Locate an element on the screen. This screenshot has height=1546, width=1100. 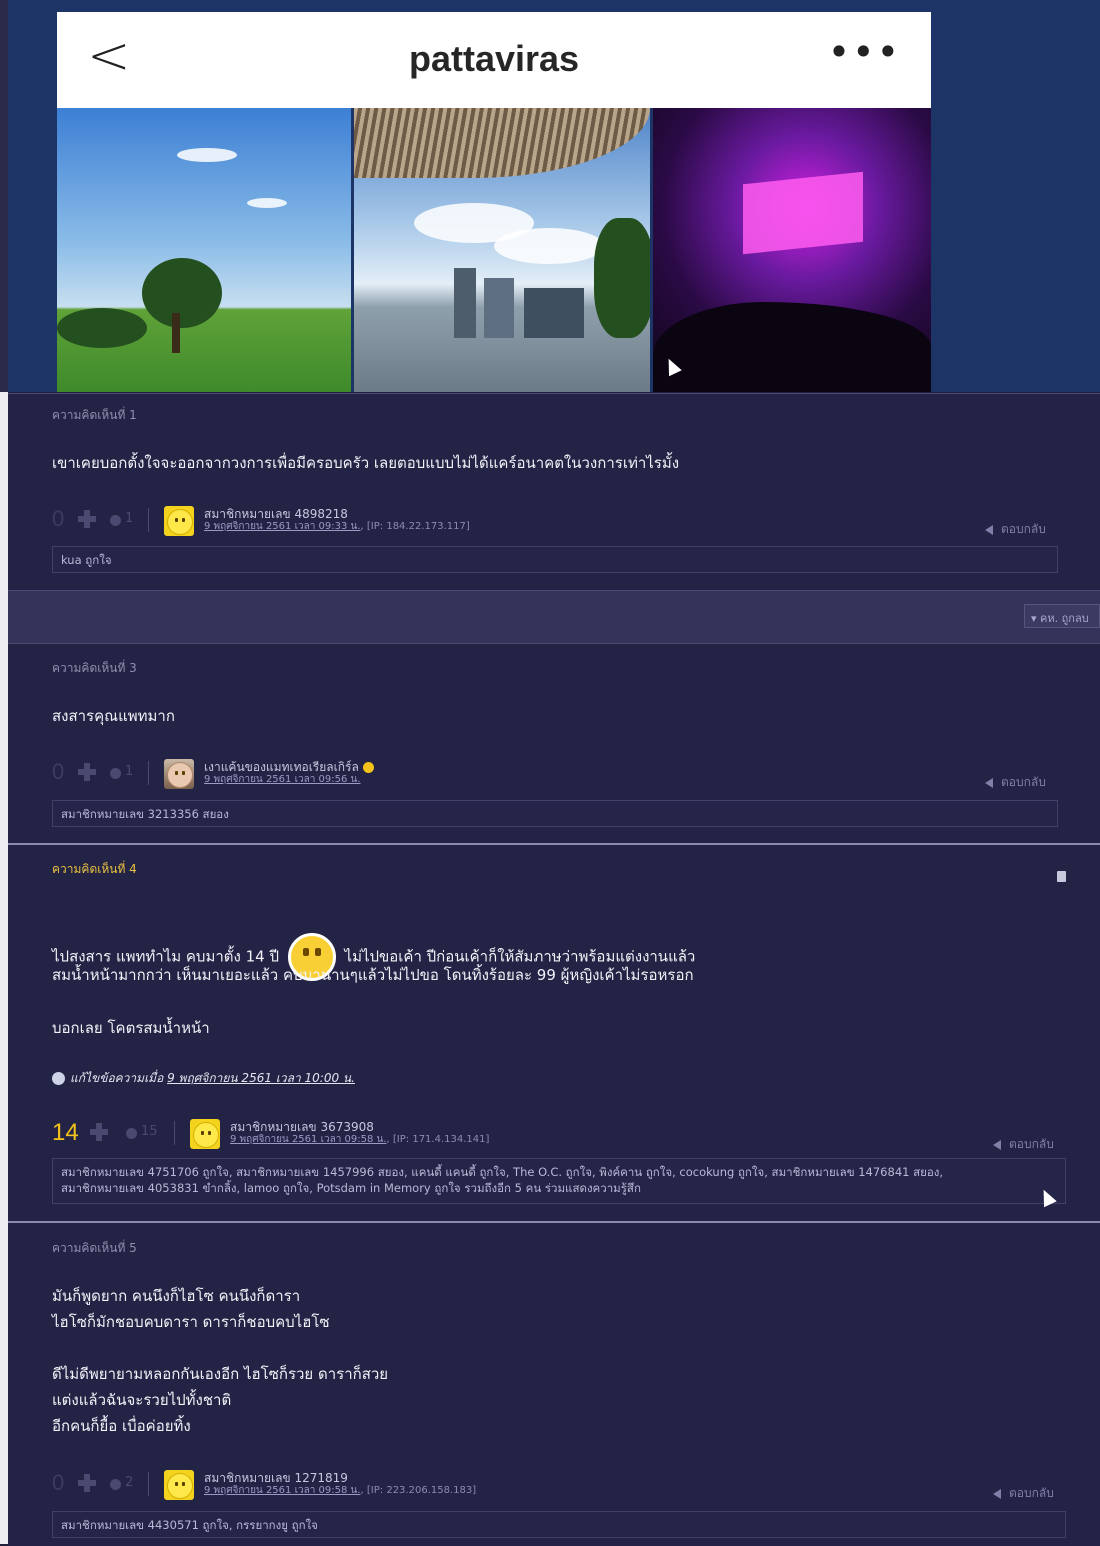
photo-park is located at coordinates (204, 250).